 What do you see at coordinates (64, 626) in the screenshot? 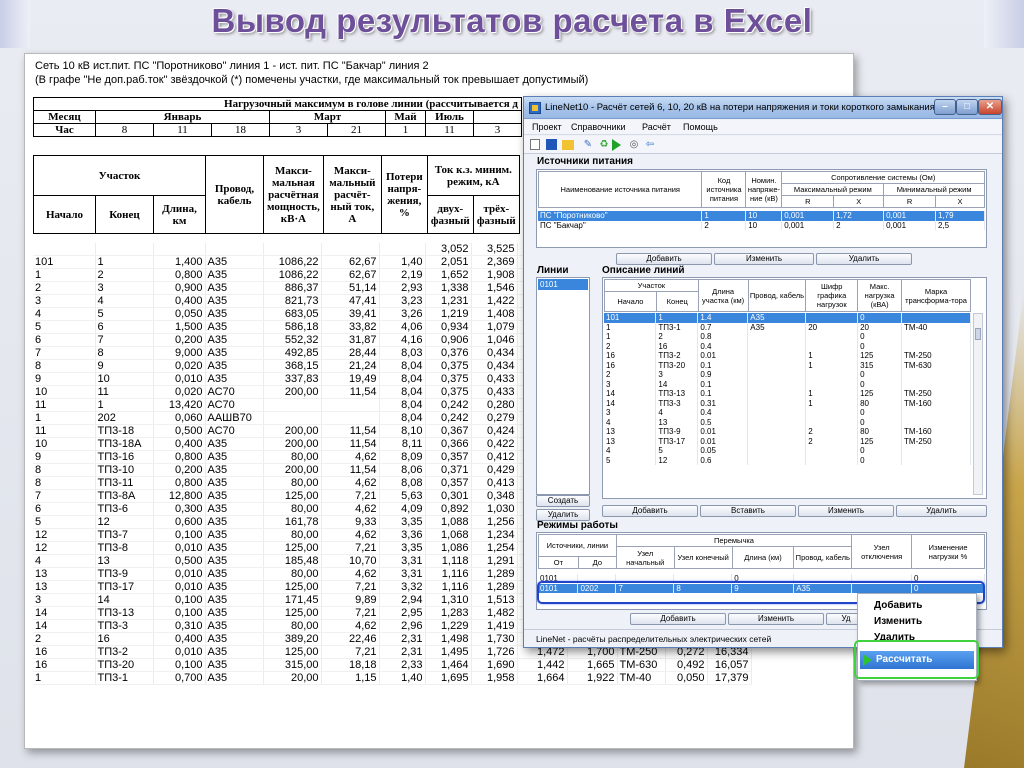
I see `table-cell: 14` at bounding box center [64, 626].